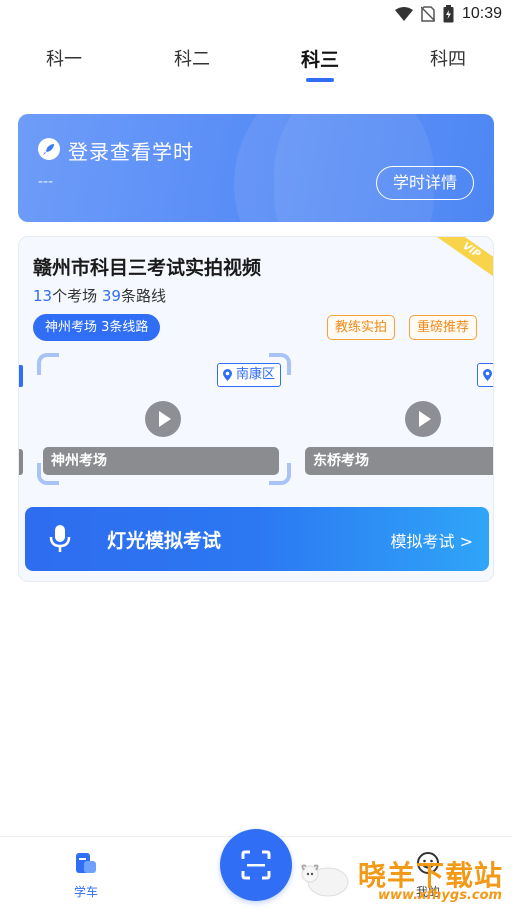  What do you see at coordinates (425, 183) in the screenshot?
I see `study-hours-detail-button: 学时详情` at bounding box center [425, 183].